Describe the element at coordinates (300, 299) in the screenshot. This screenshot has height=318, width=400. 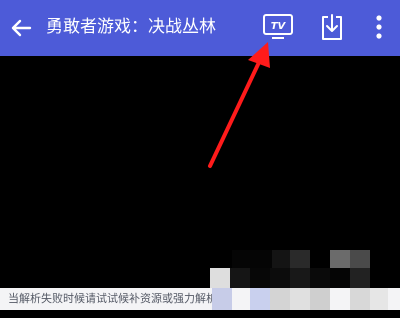
I see `hint-mosaic` at that location.